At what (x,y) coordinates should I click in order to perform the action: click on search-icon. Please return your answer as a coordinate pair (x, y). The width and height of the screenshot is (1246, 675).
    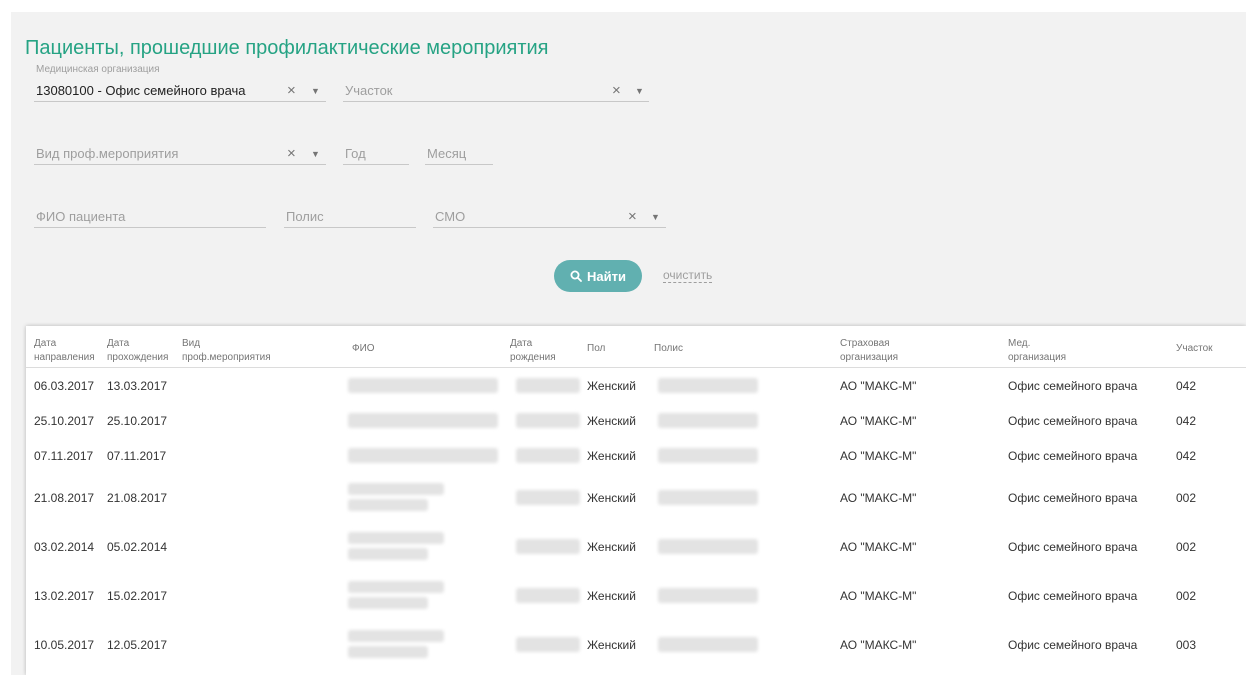
    Looking at the image, I should click on (576, 276).